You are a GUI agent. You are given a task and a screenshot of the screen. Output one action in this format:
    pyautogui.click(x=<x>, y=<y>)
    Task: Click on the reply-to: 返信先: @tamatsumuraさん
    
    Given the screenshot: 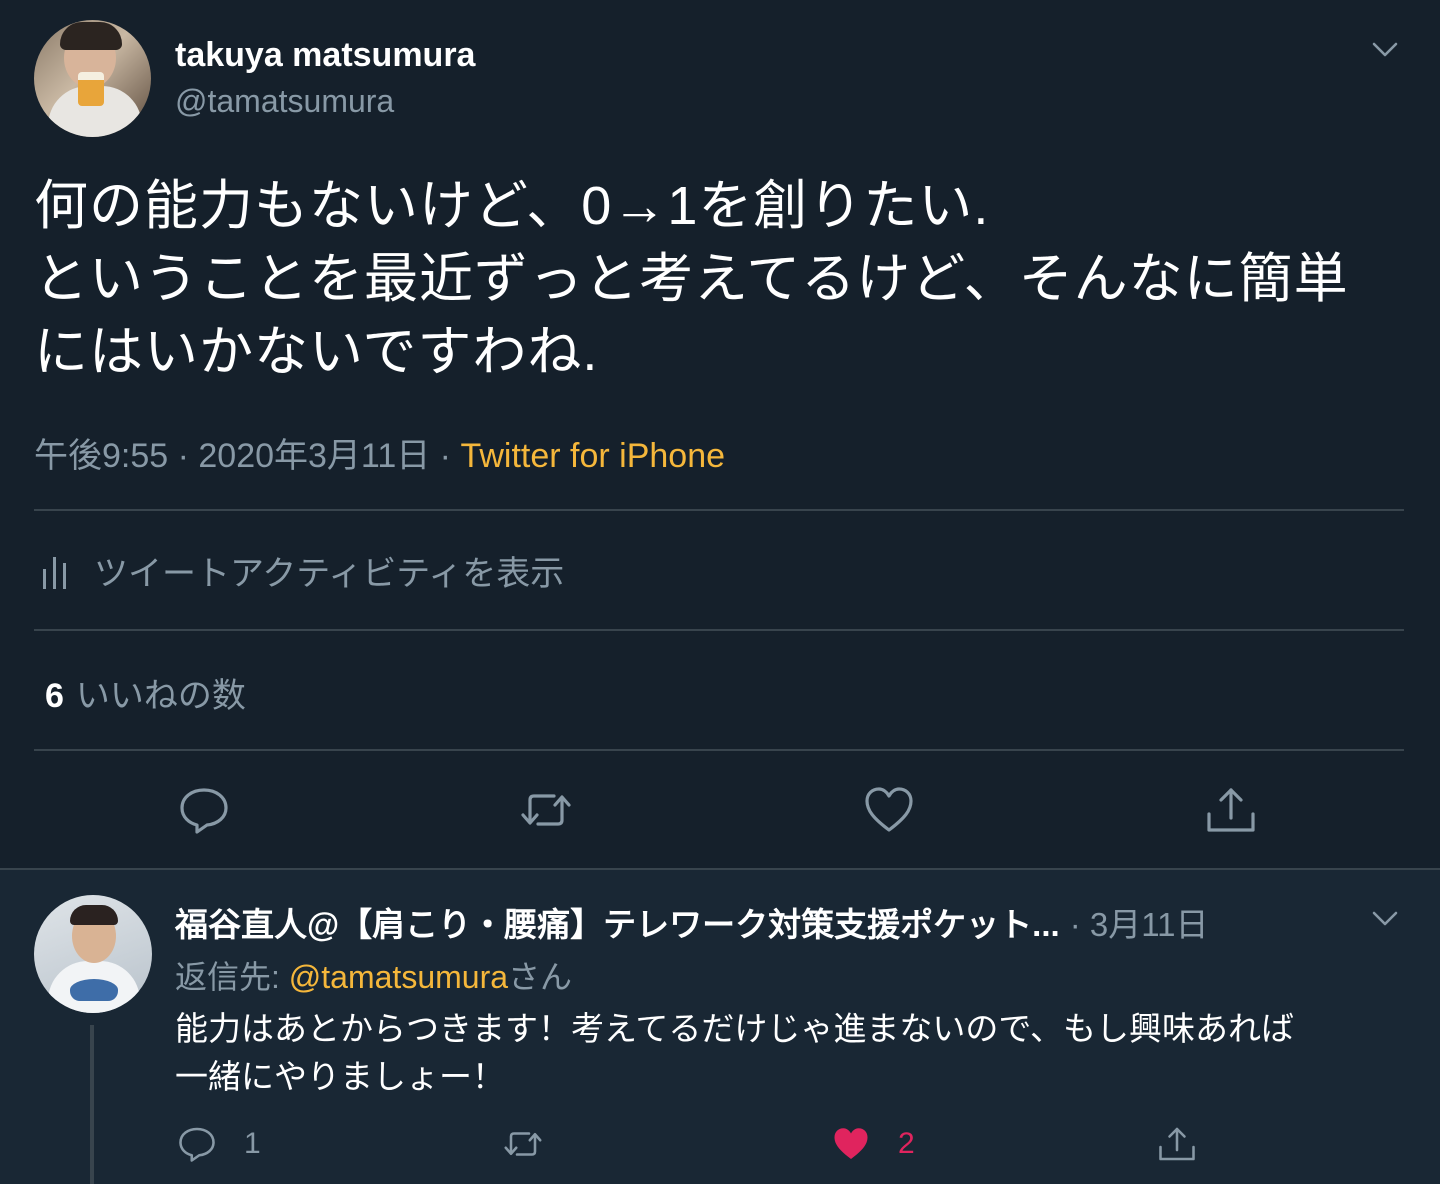 What is the action you would take?
    pyautogui.click(x=373, y=975)
    